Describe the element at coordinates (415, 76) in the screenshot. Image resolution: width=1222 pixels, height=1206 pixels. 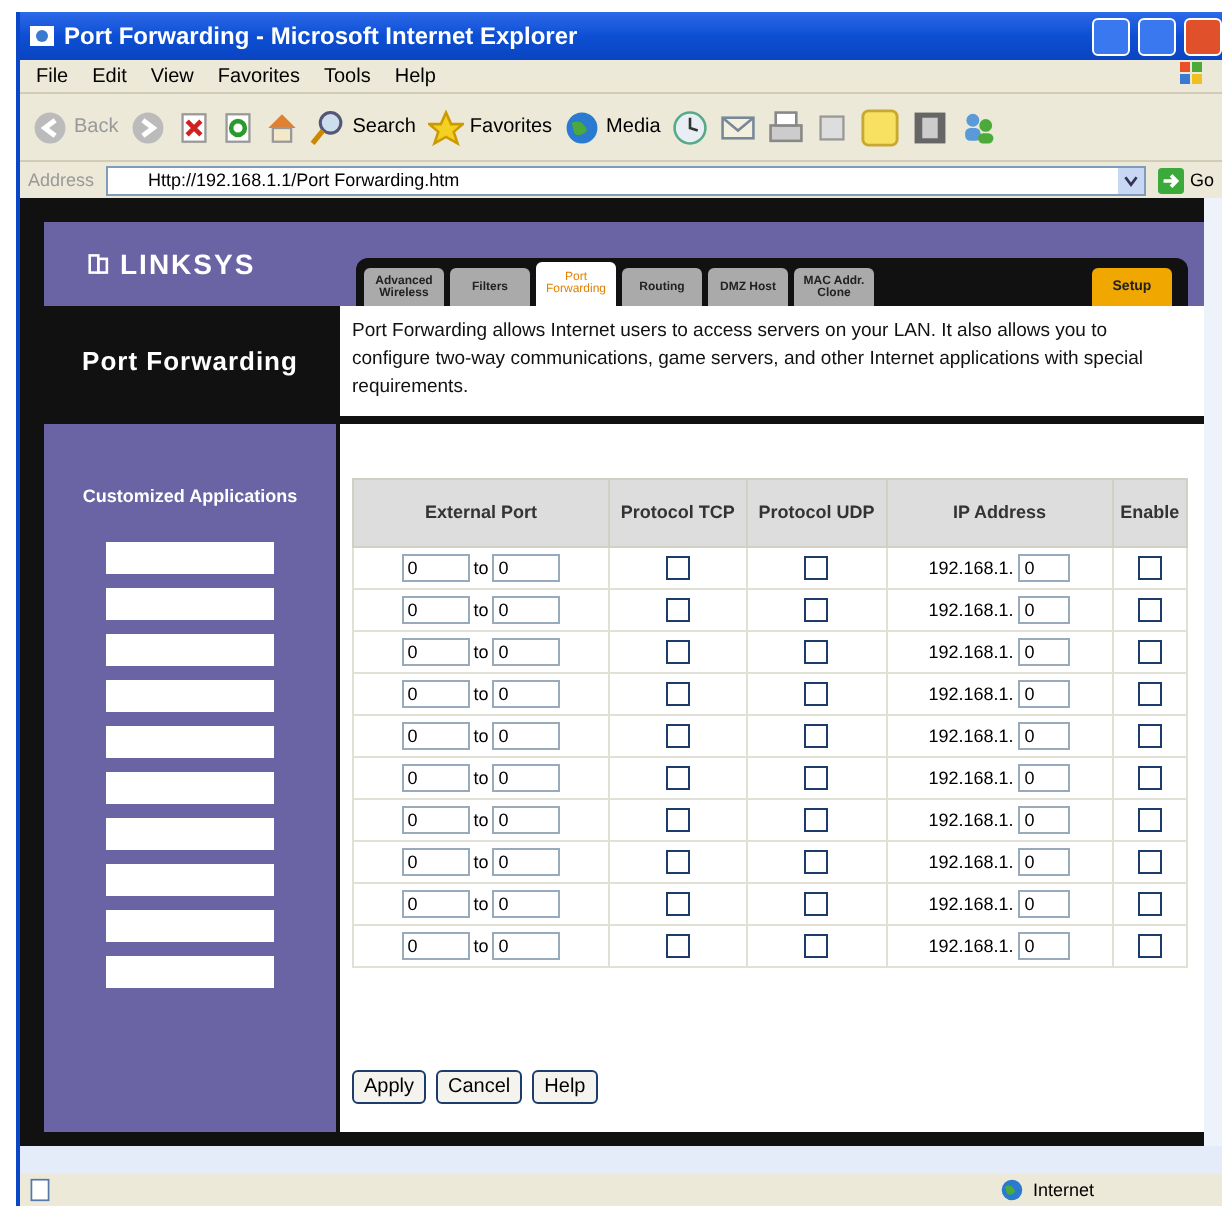
I see `menu-item: Help` at that location.